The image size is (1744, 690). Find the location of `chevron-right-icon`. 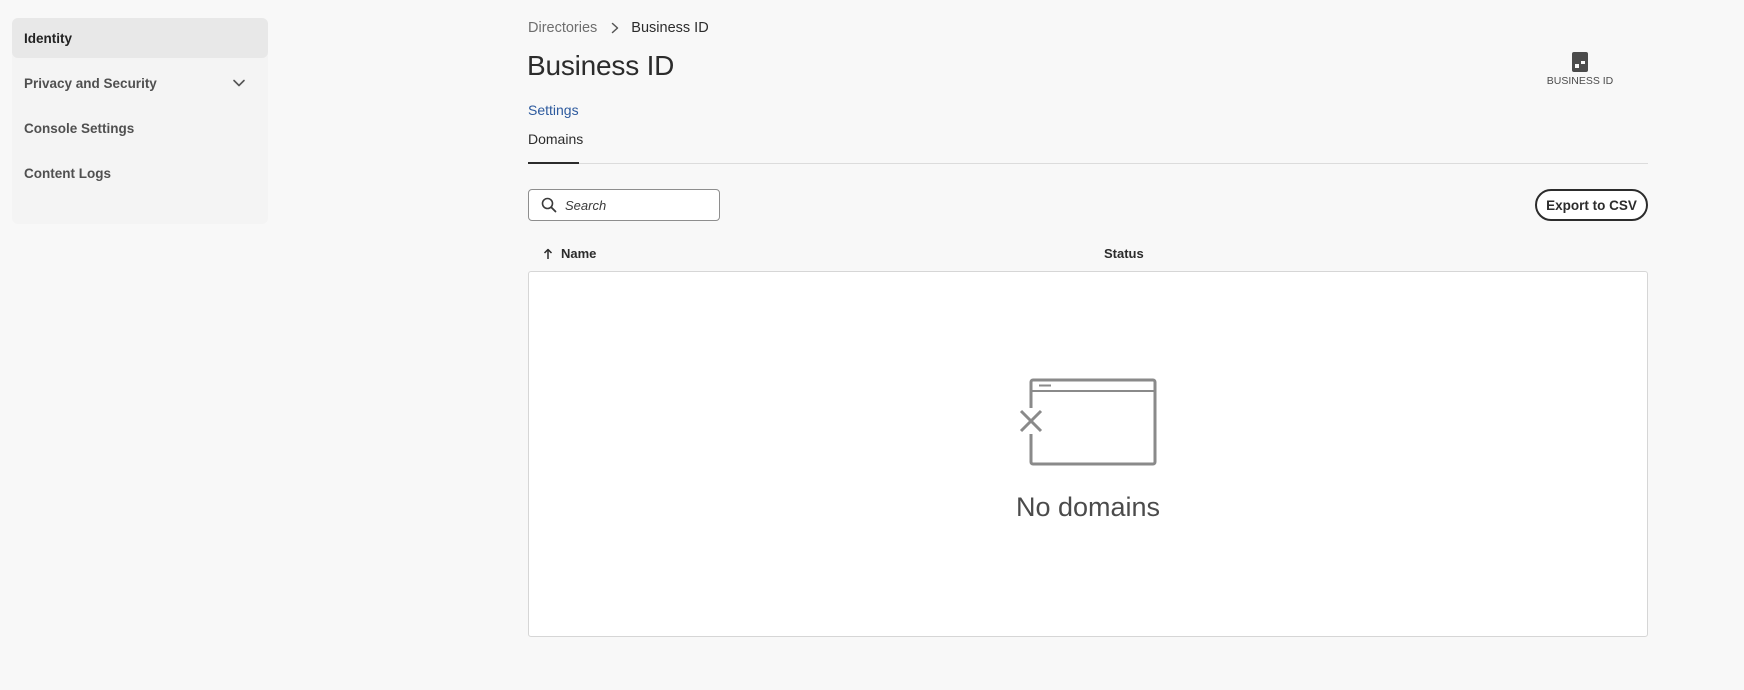

chevron-right-icon is located at coordinates (615, 28).